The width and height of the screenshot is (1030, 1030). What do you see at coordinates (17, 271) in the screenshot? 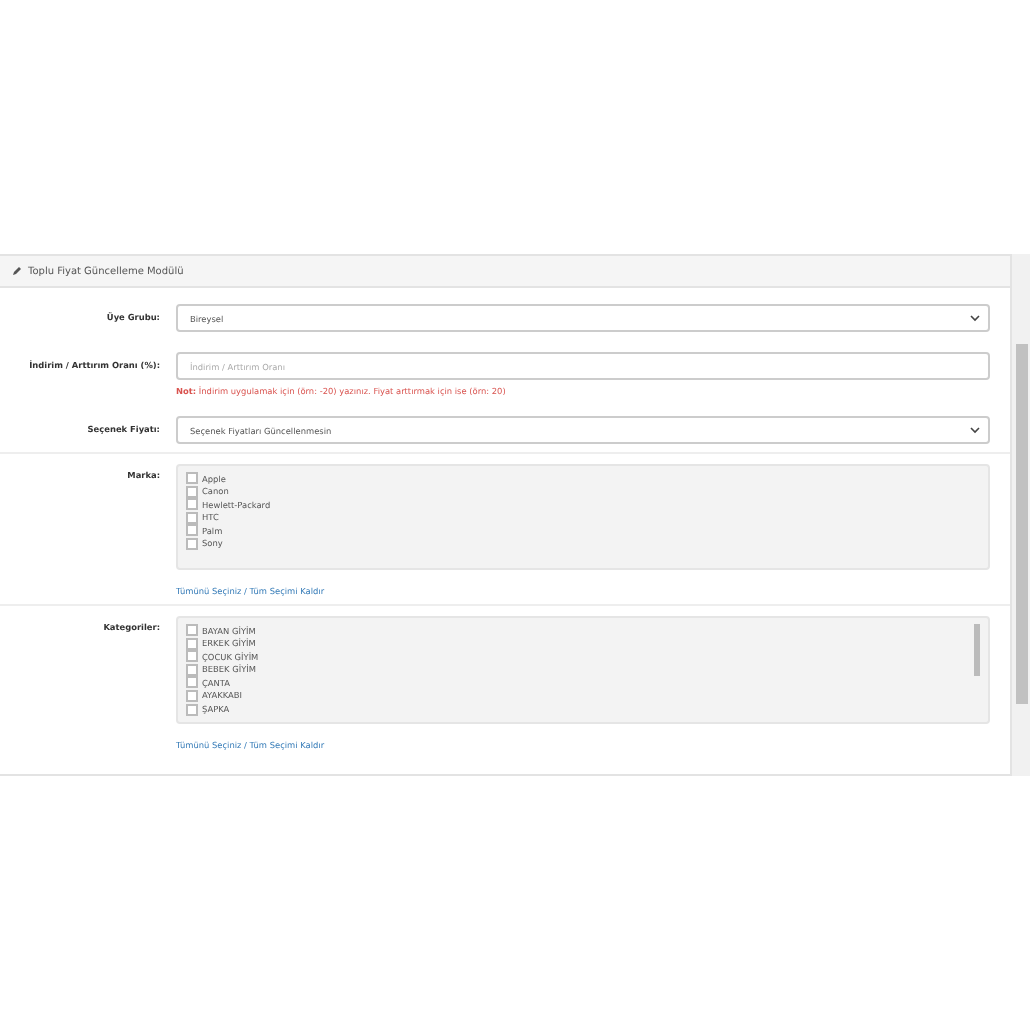
I see `pencil-icon` at bounding box center [17, 271].